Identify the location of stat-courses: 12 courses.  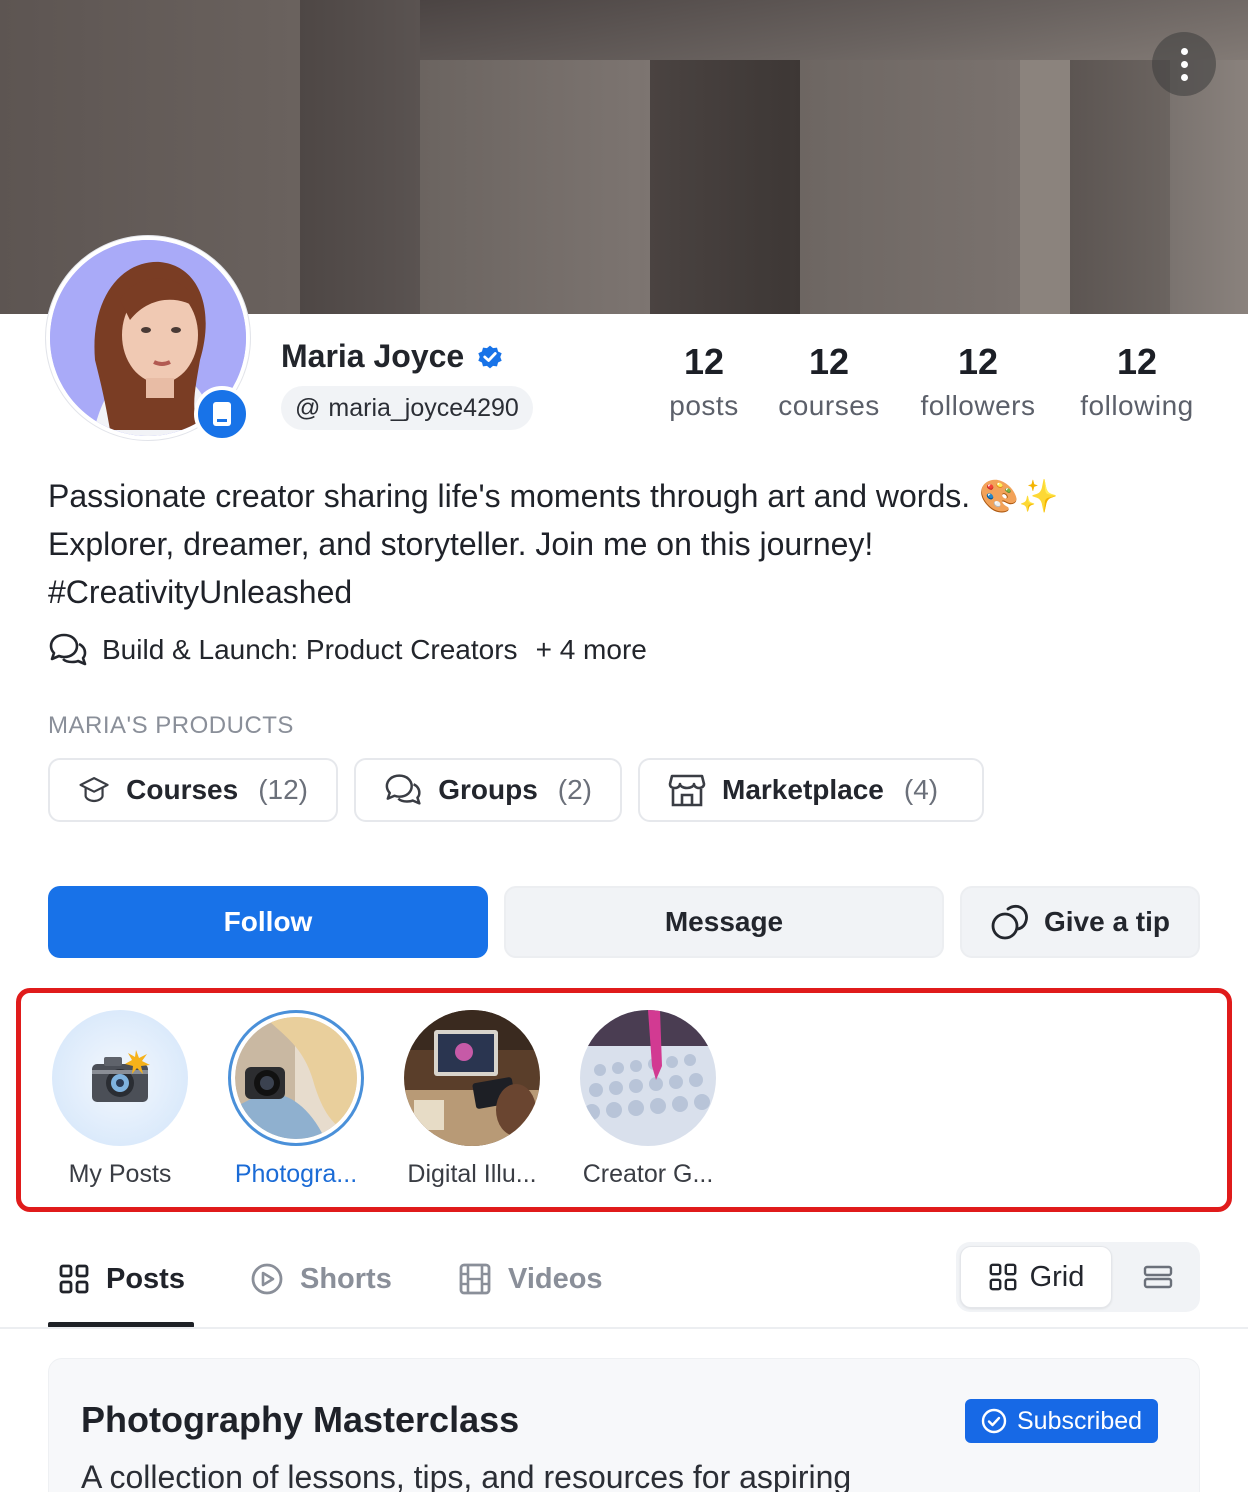
(829, 384).